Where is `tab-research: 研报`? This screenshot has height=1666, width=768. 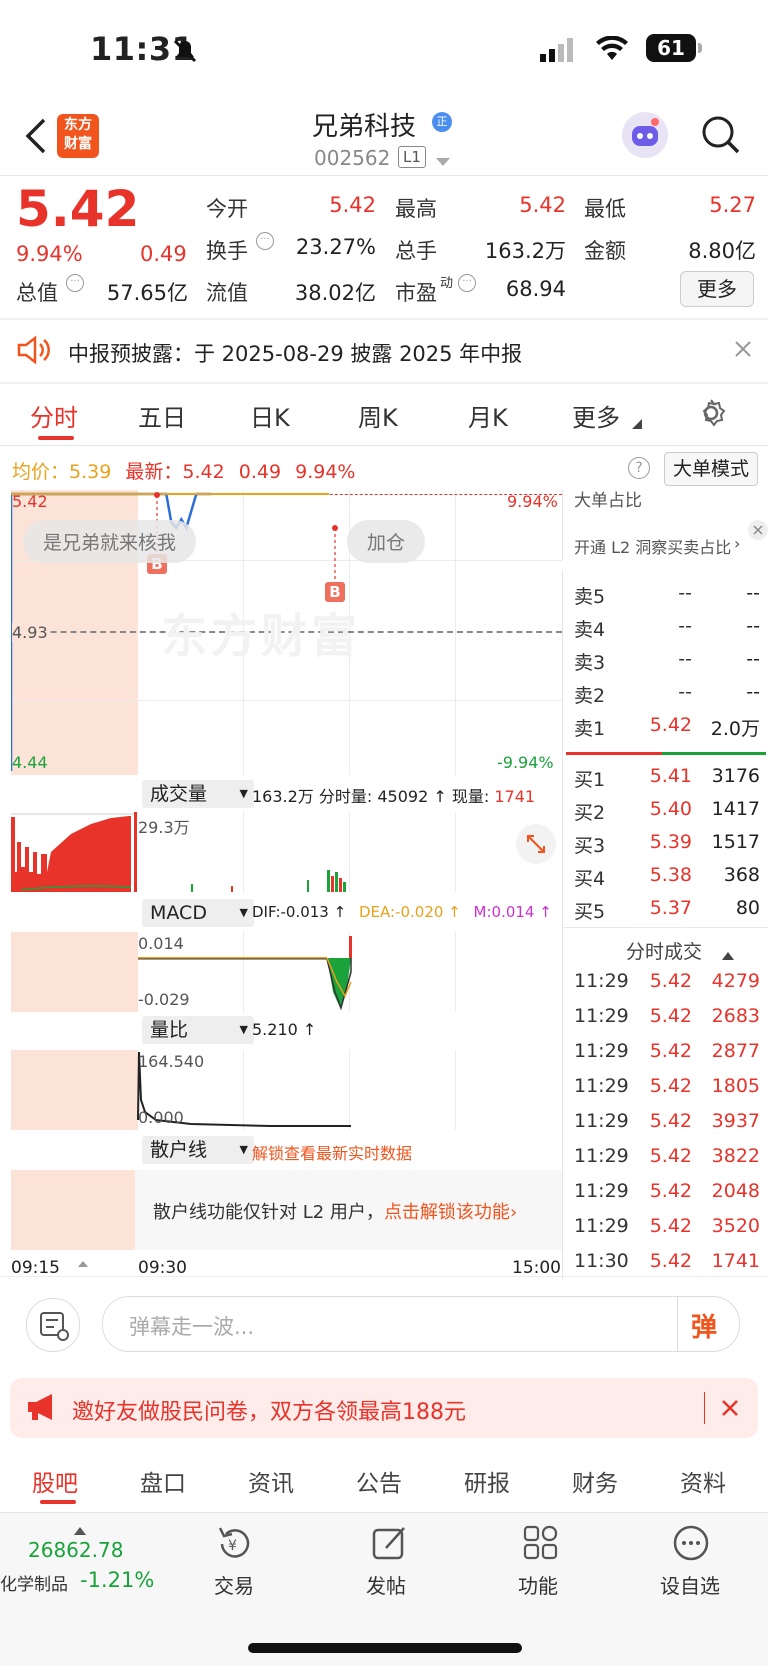 tab-research: 研报 is located at coordinates (487, 1481).